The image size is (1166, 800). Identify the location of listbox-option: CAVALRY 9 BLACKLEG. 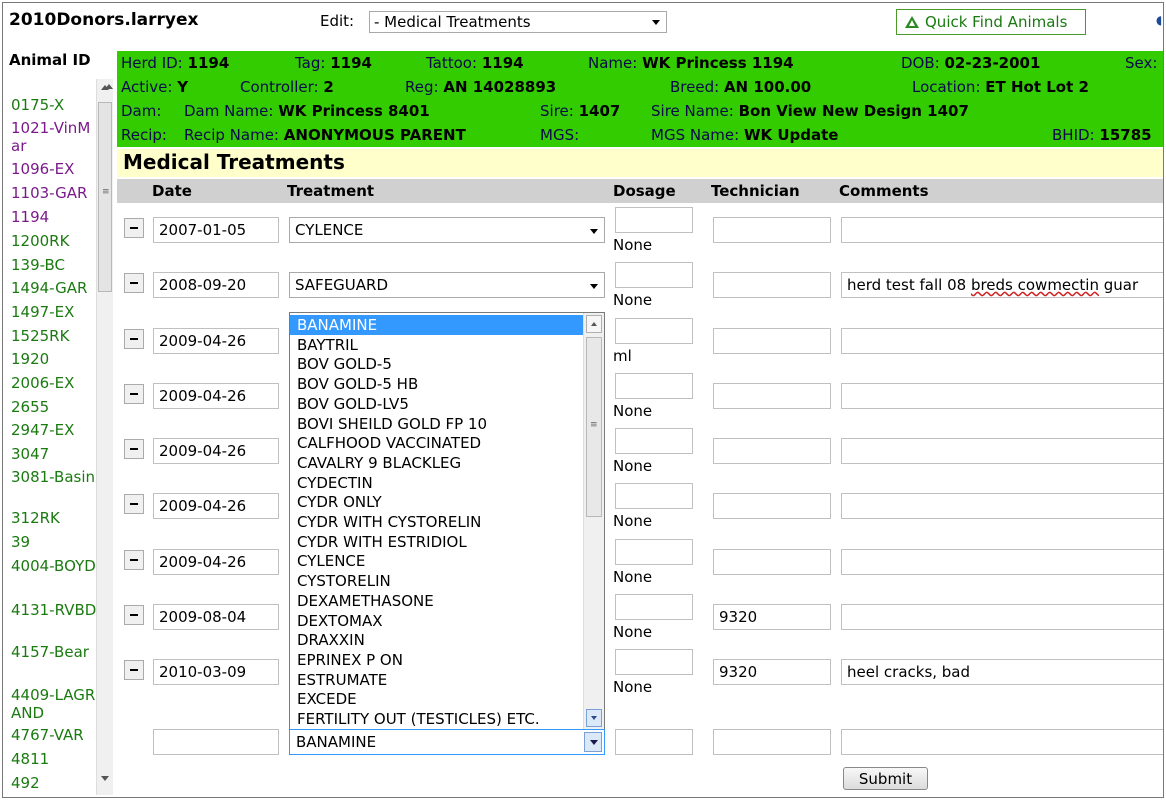
(438, 463).